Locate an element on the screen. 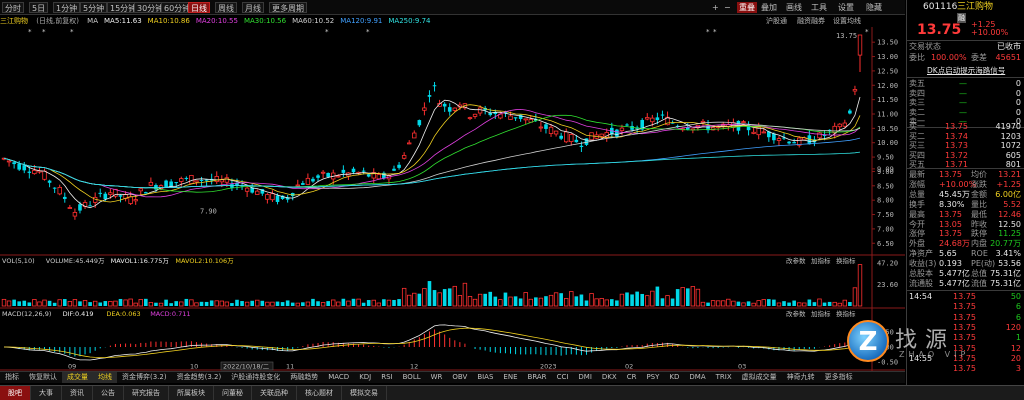 This screenshot has height=400, width=1024. bottom-tab-4: 研究报告 is located at coordinates (146, 393).